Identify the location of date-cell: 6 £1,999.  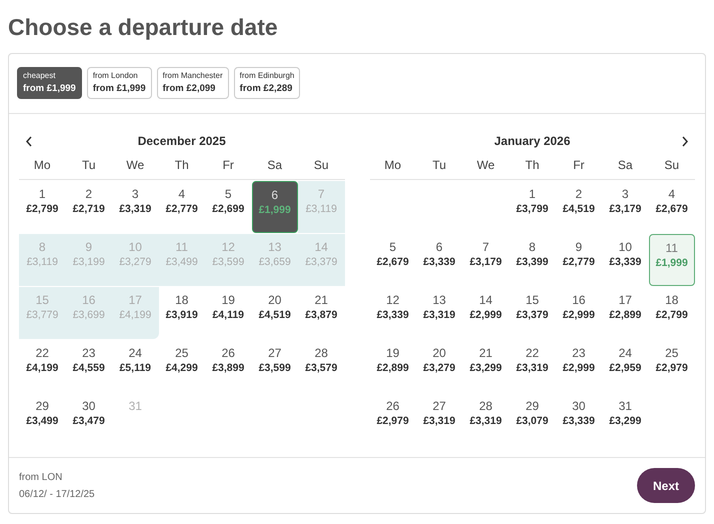
(275, 207).